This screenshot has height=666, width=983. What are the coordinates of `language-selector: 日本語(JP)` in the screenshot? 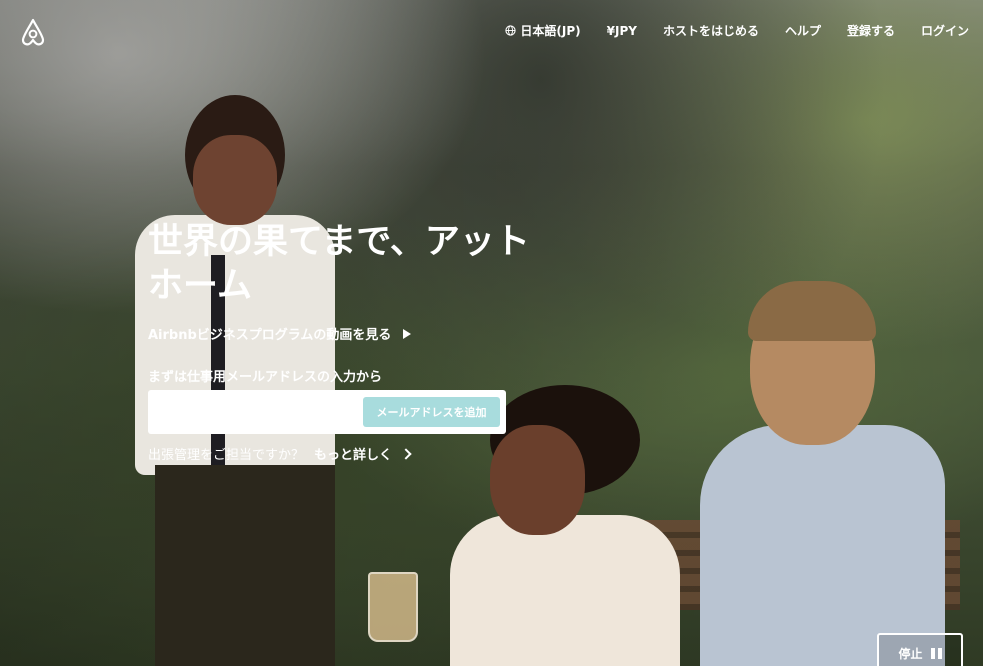 It's located at (543, 30).